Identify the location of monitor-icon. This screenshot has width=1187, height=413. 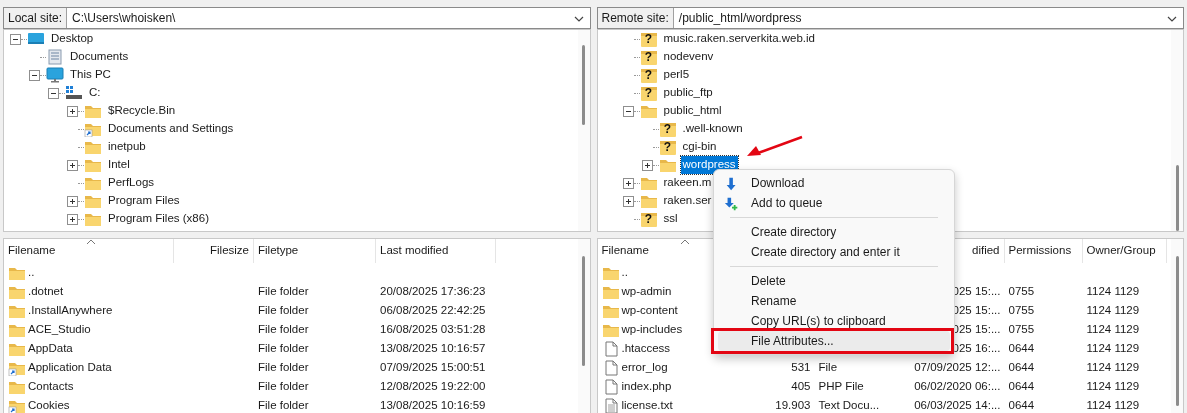
(55, 75).